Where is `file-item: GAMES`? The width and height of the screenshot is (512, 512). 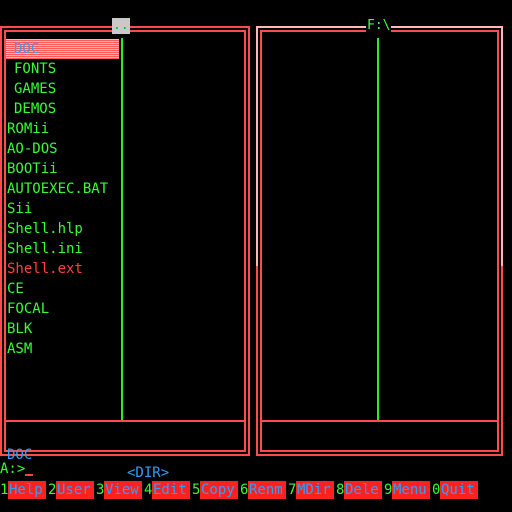
file-item: GAMES is located at coordinates (62, 89).